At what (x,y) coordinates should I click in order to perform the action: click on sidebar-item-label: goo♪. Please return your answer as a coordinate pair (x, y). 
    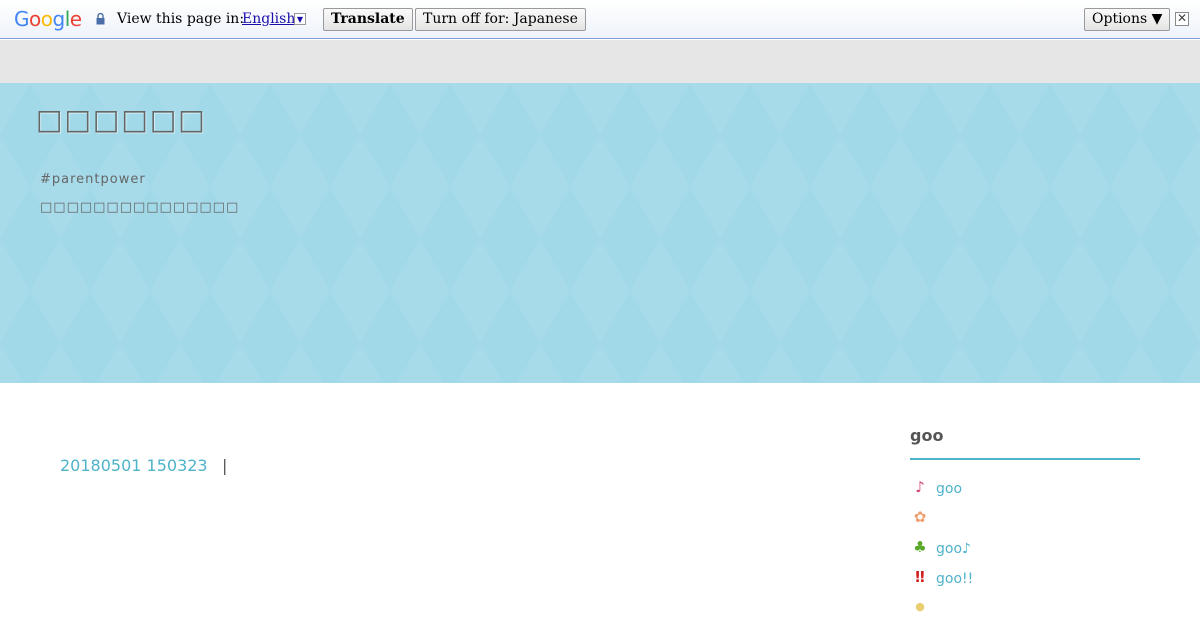
    Looking at the image, I should click on (953, 549).